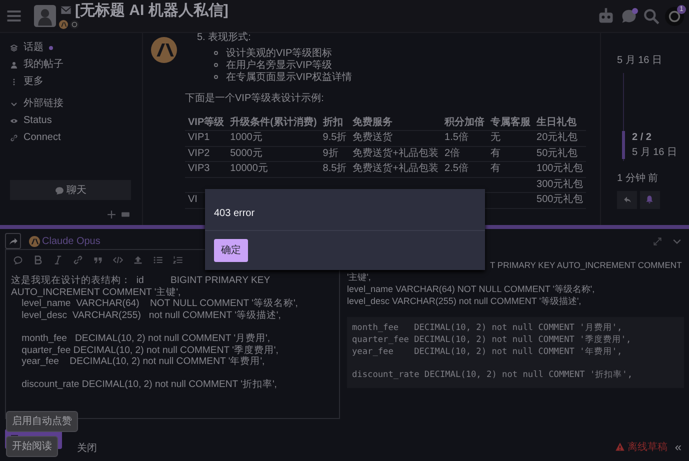  Describe the element at coordinates (471, 289) in the screenshot. I see `preview-text: level_name VARCHAR(64) NOT NULL COMMENT '等级名称',` at that location.